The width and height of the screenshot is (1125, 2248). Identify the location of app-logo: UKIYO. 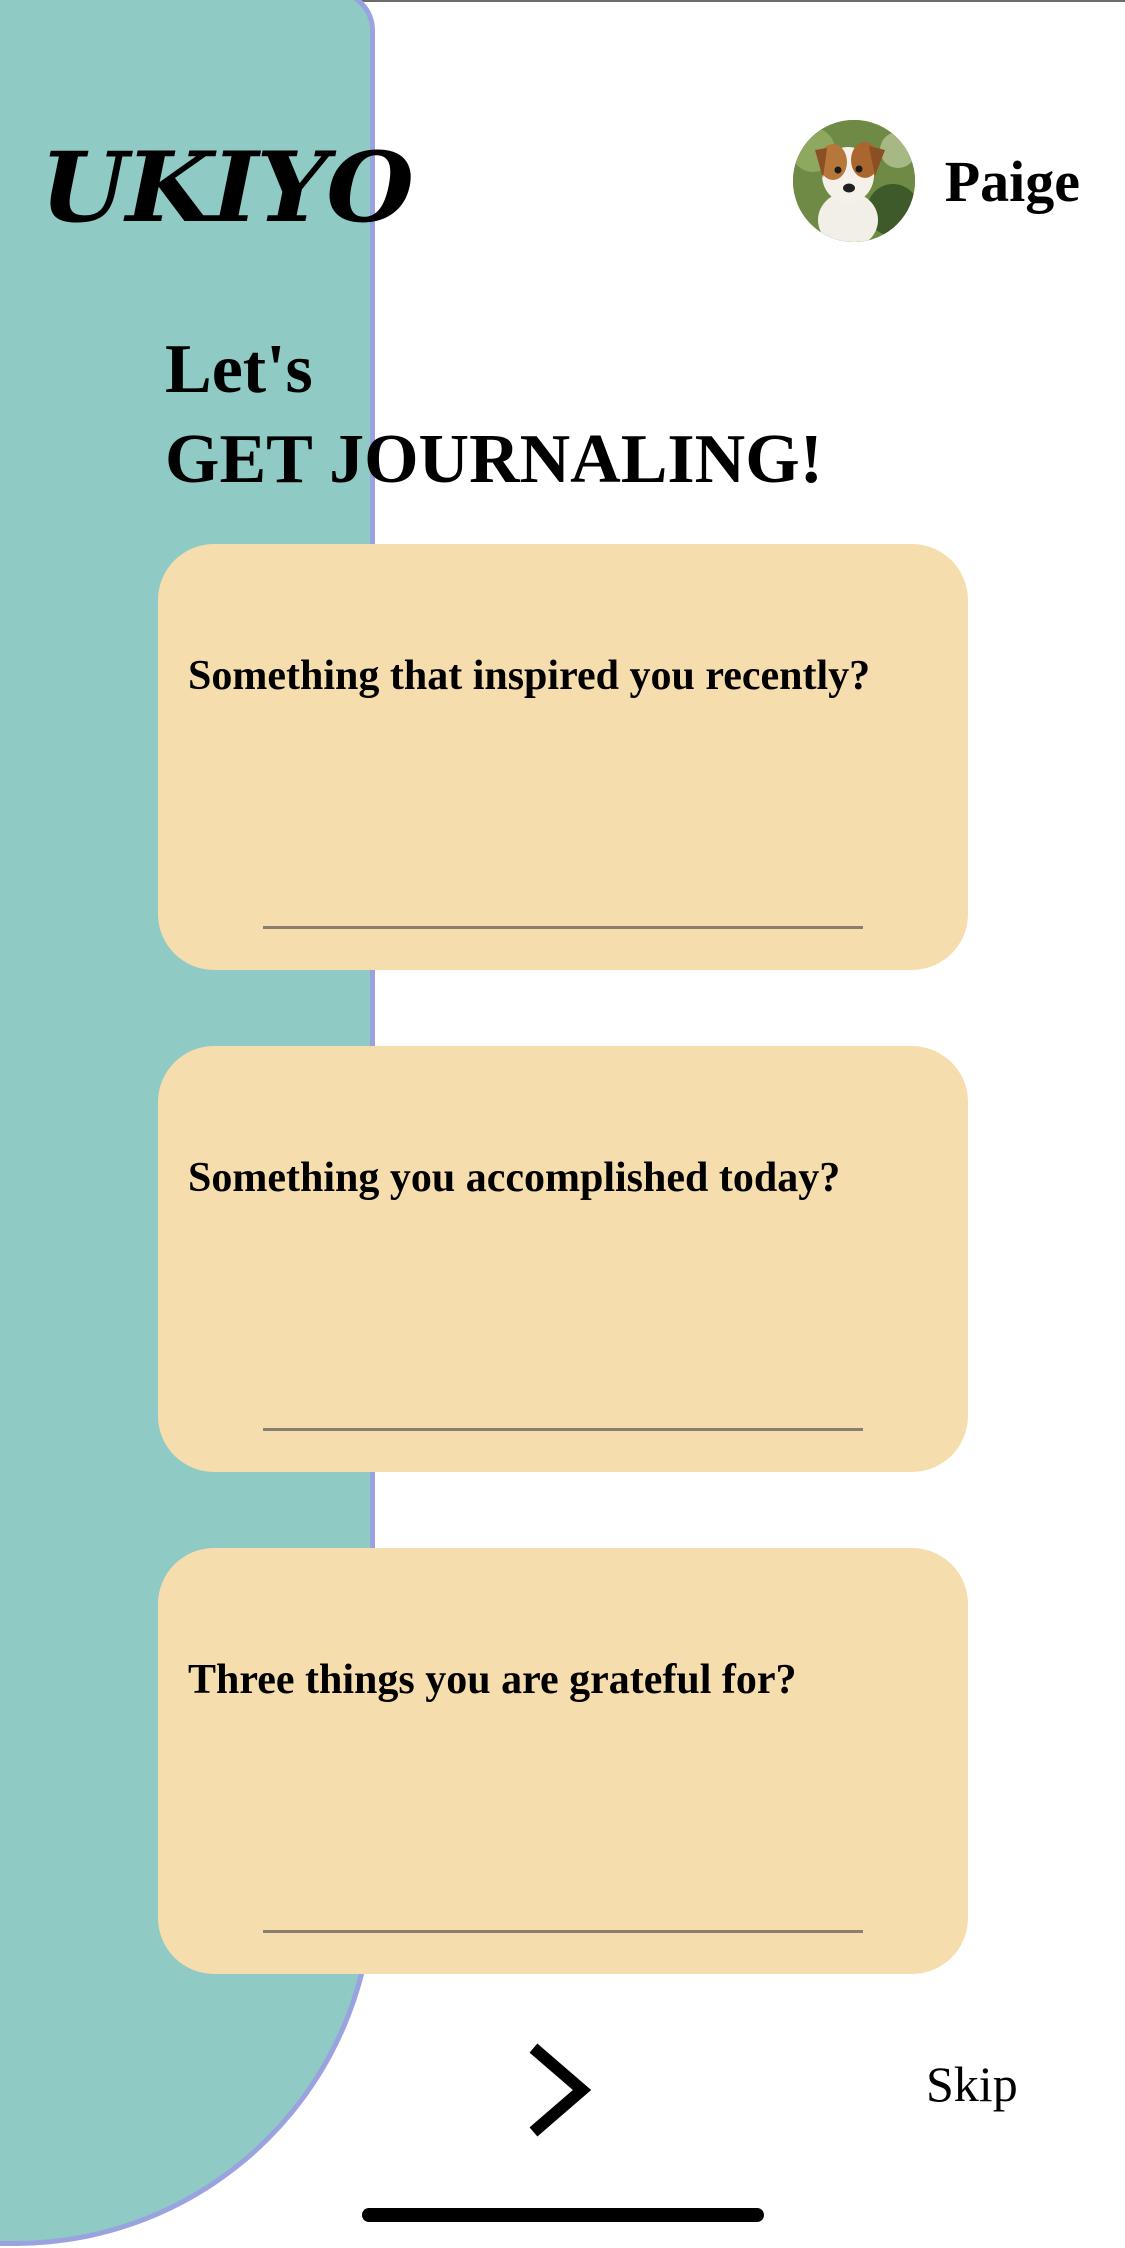
(227, 187).